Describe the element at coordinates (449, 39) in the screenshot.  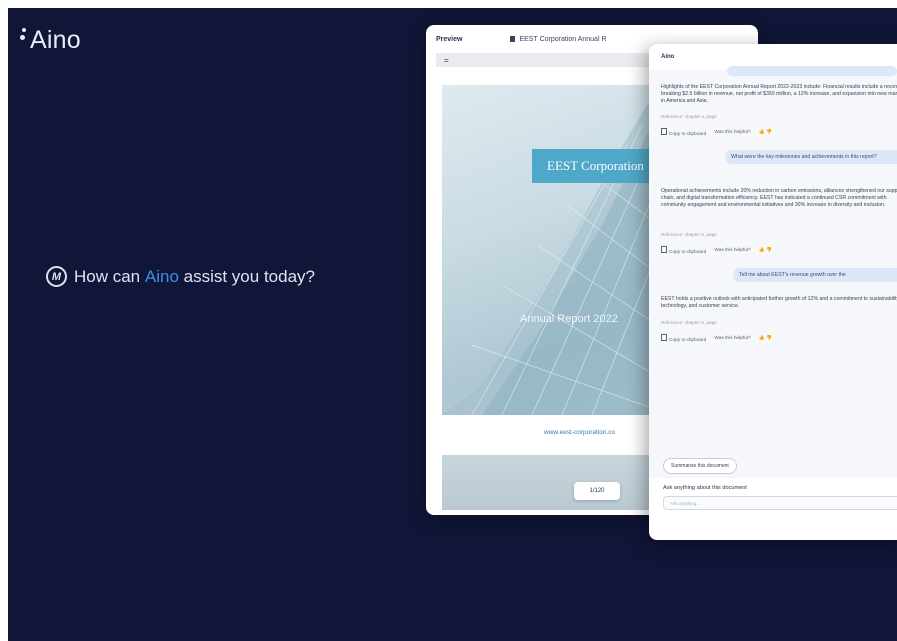
I see `preview-title: Preview` at that location.